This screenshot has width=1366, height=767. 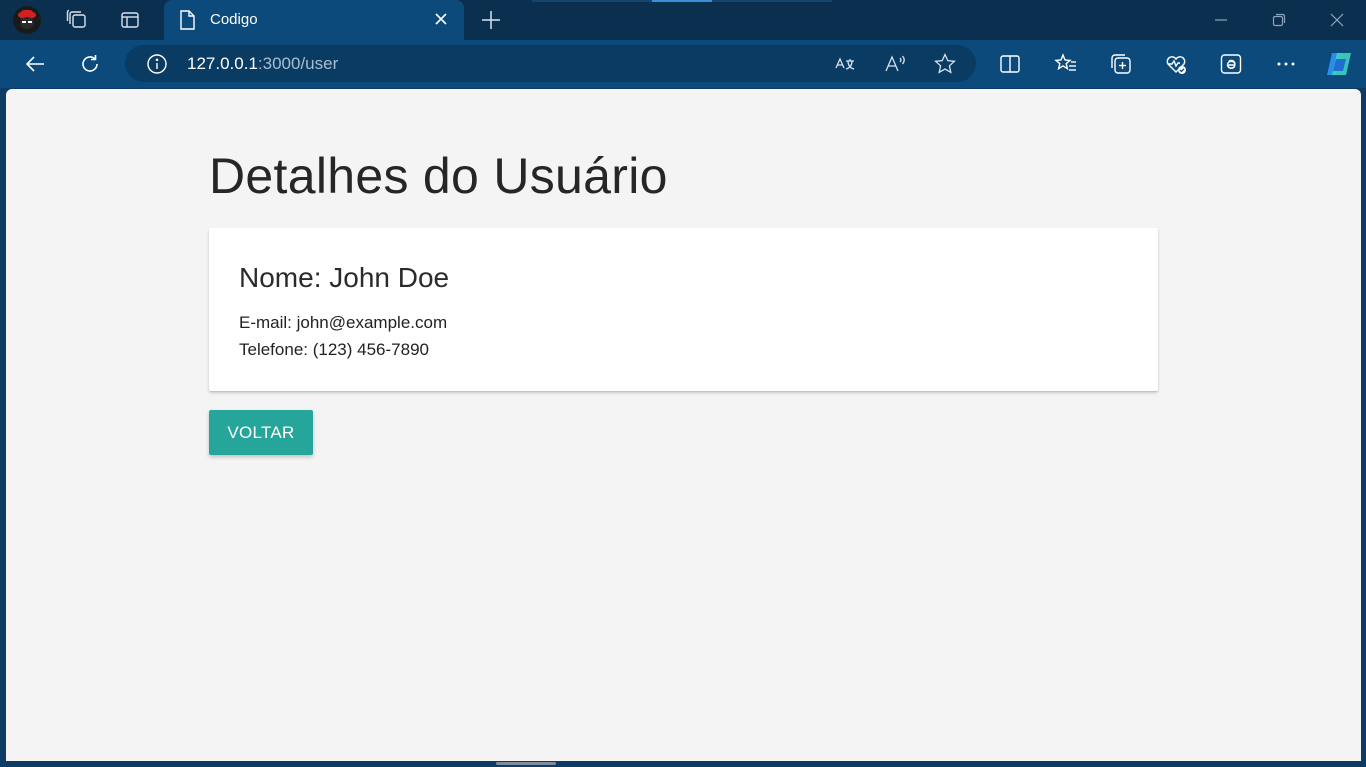 What do you see at coordinates (334, 349) in the screenshot?
I see `user-phone: Telefone: (123) 456-7890` at bounding box center [334, 349].